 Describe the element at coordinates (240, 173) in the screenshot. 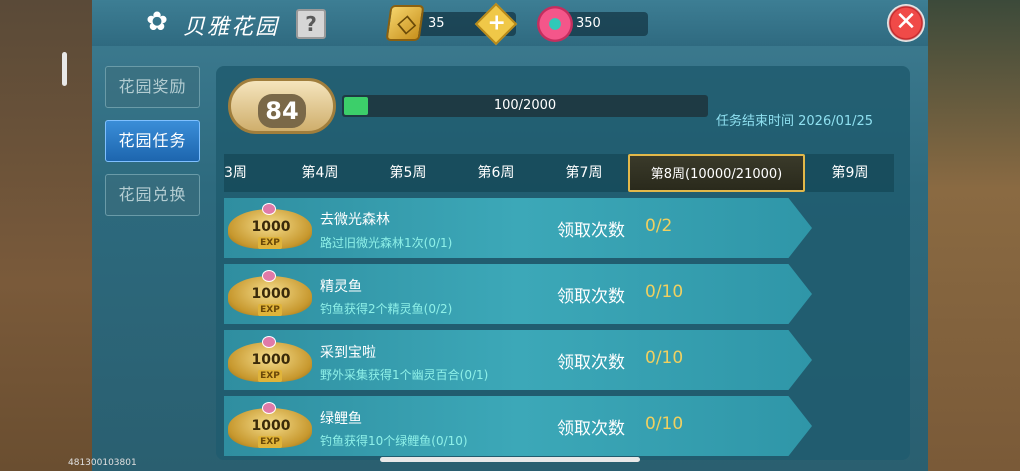

I see `tab-week-3: 3周` at that location.